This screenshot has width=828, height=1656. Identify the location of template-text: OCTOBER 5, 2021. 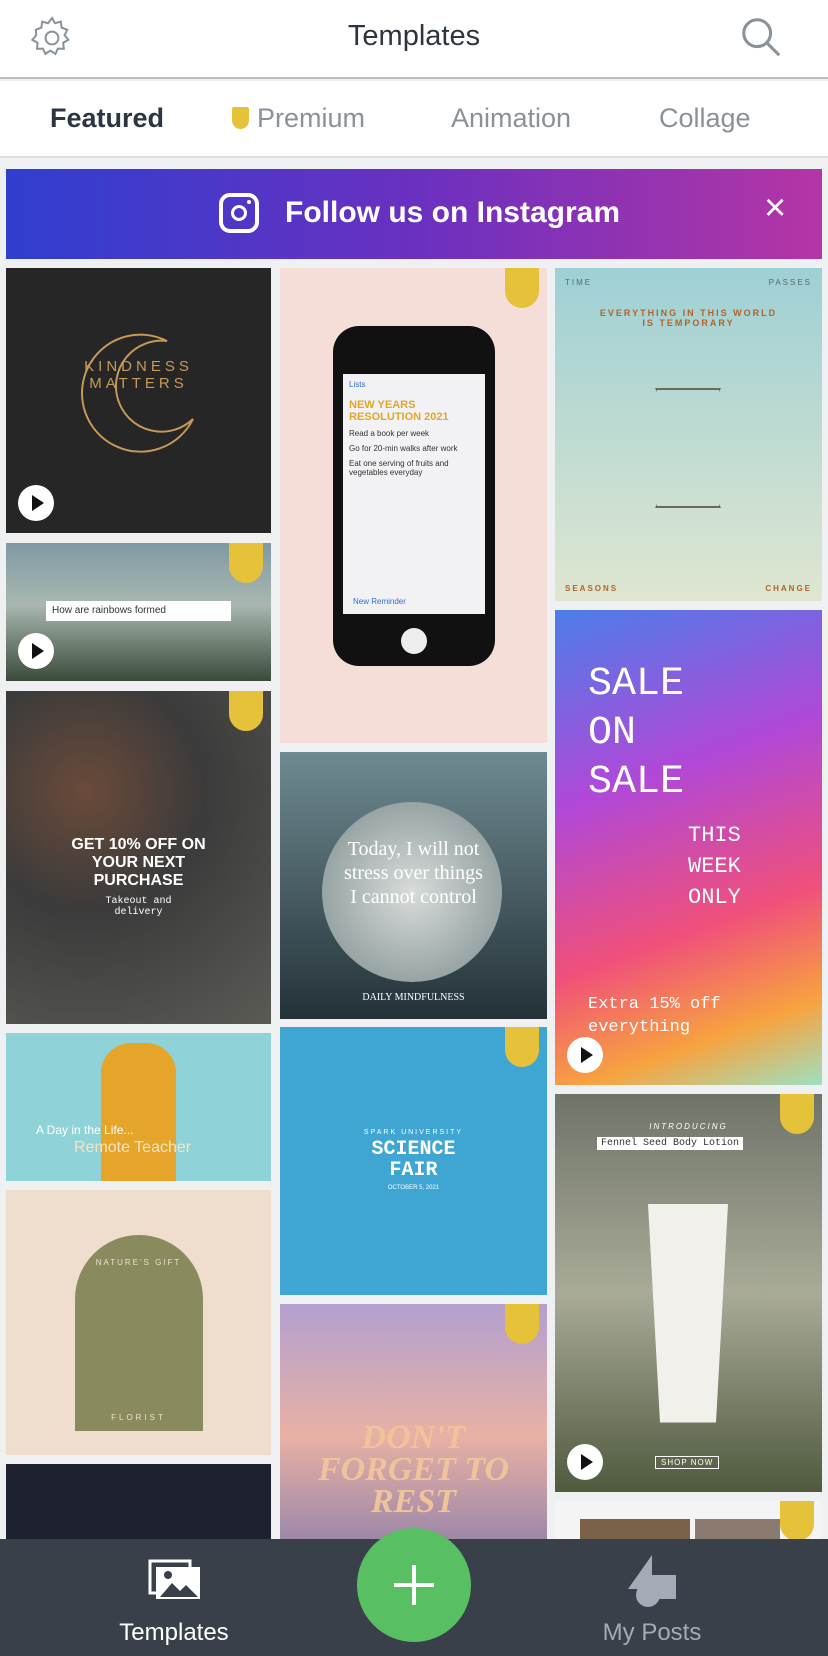
(413, 1188).